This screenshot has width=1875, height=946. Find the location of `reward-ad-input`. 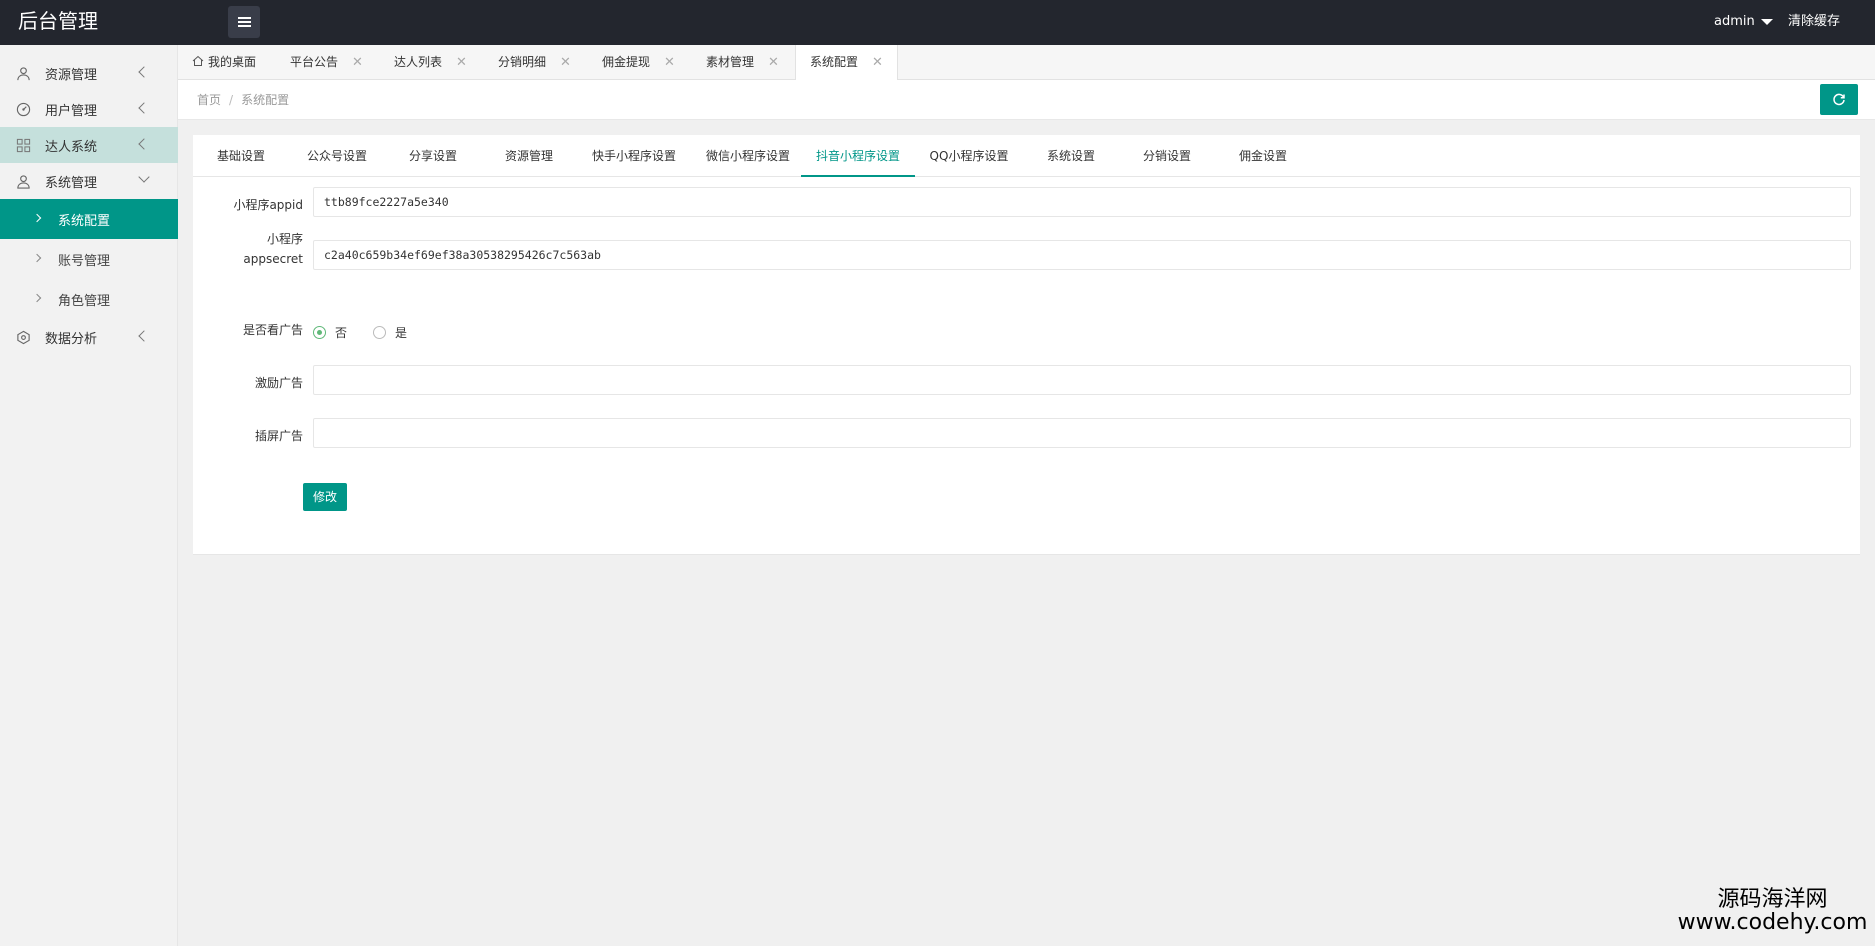

reward-ad-input is located at coordinates (1082, 380).